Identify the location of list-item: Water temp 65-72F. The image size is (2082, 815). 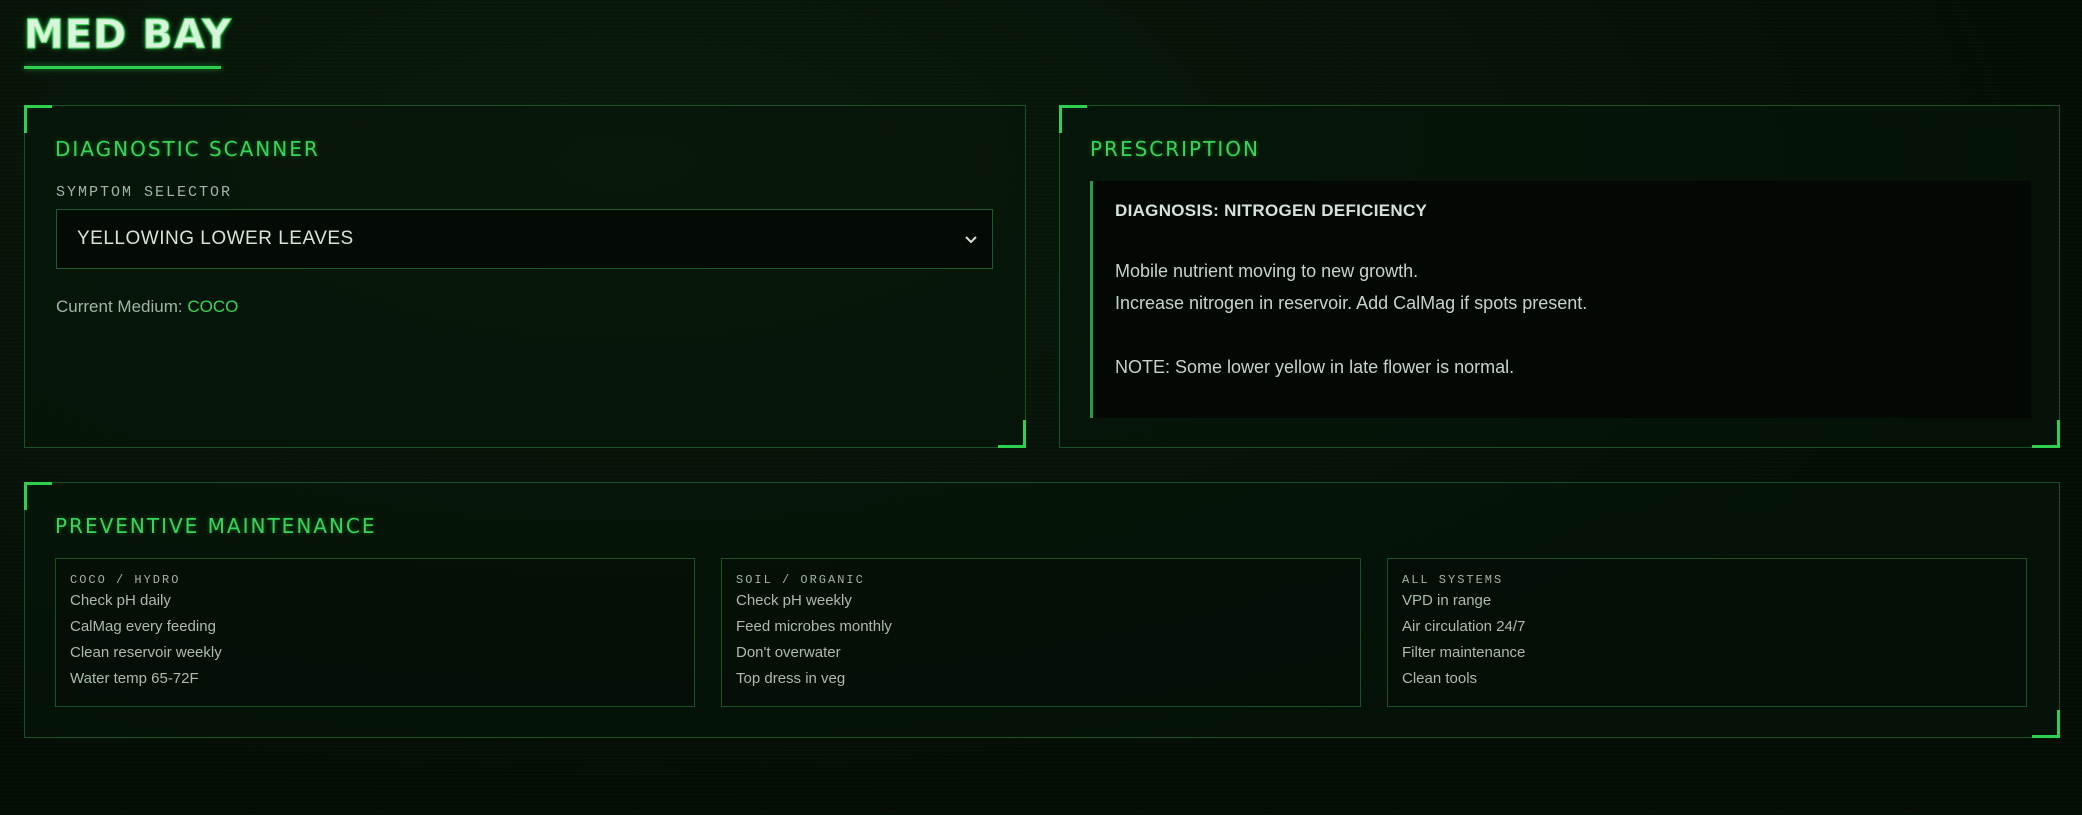
(134, 678).